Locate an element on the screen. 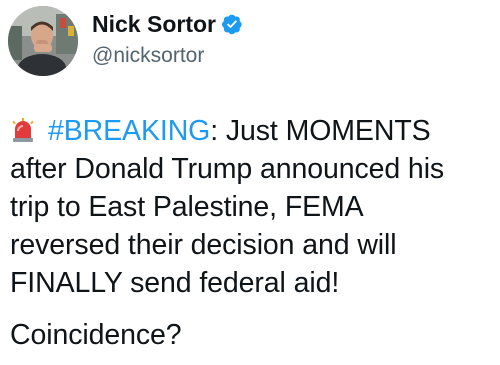  siren-icon is located at coordinates (23, 128).